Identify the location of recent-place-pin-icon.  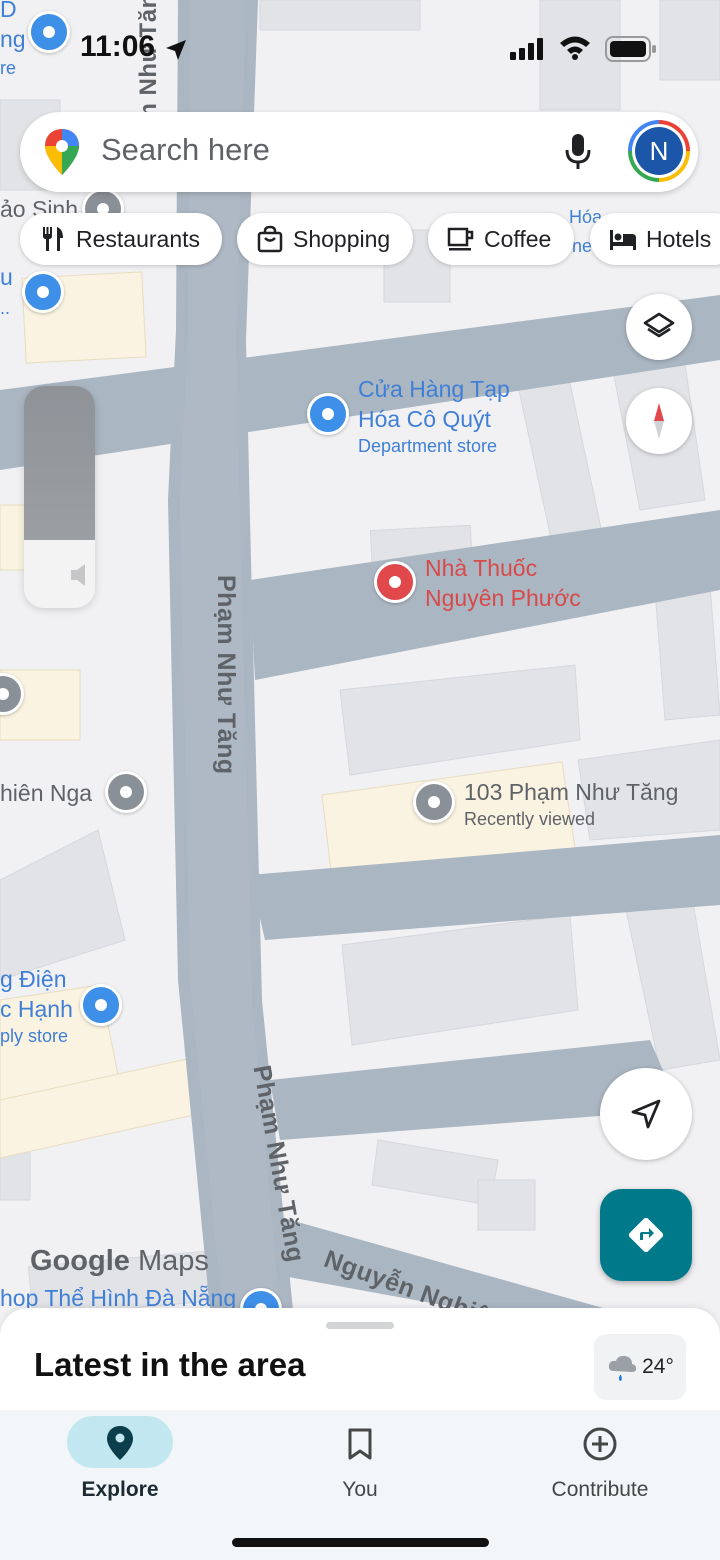
(434, 802).